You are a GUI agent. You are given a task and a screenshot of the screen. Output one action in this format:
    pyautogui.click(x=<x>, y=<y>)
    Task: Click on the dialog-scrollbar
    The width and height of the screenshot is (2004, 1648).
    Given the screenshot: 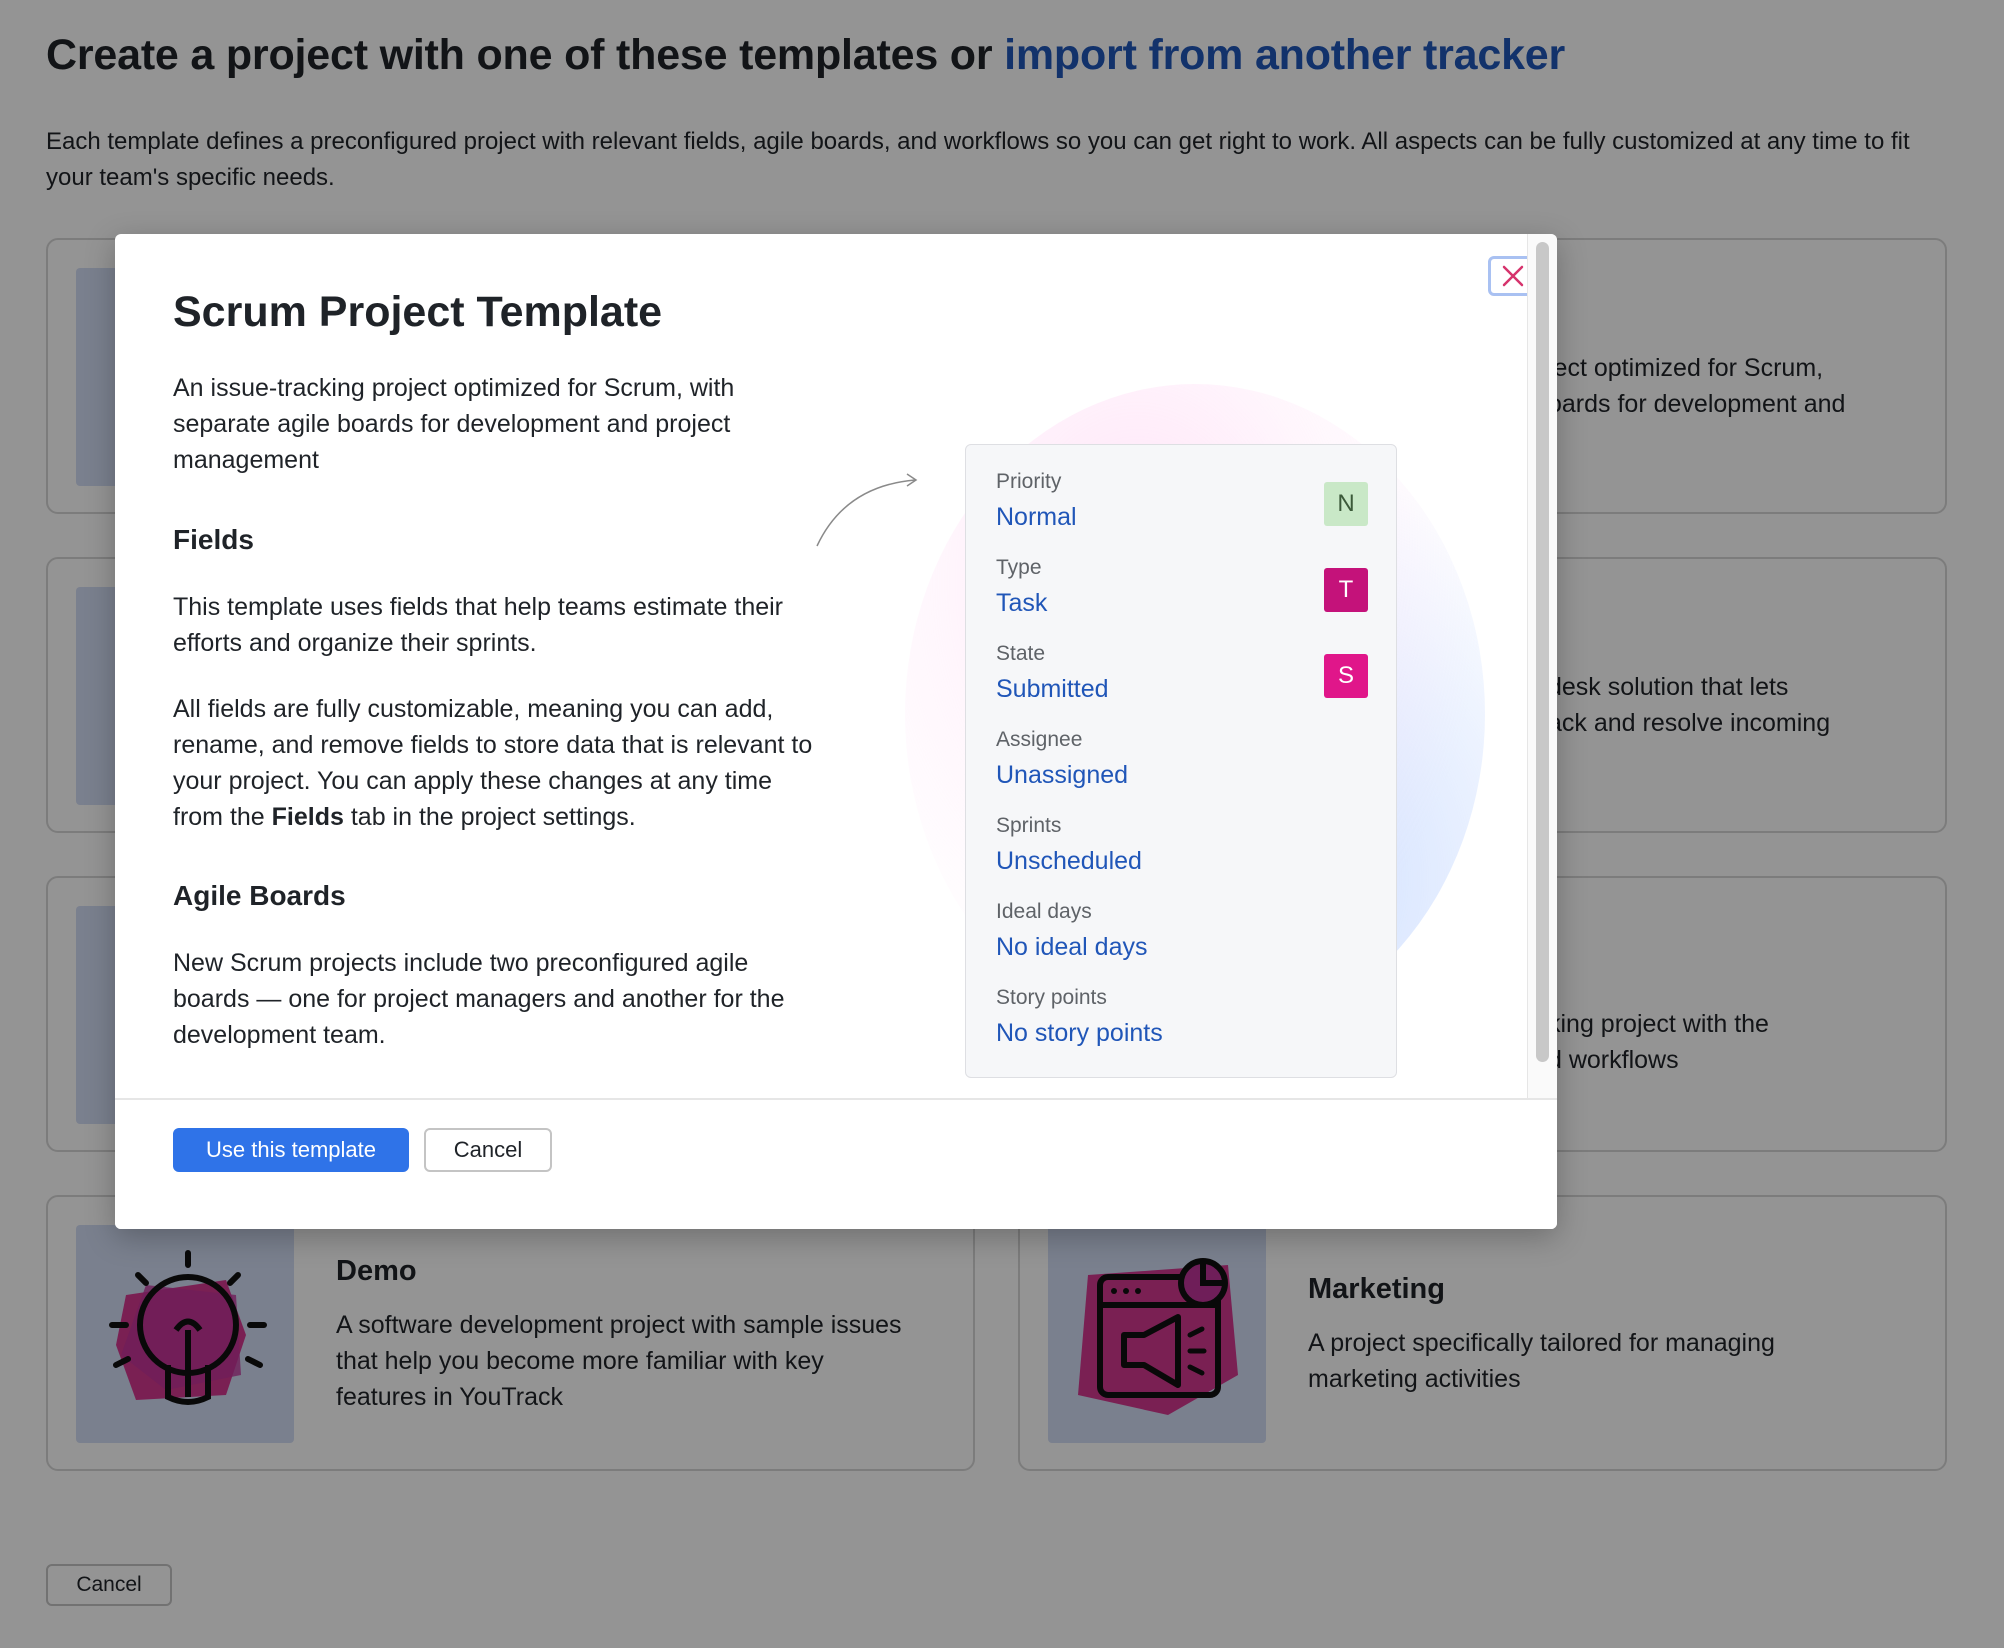 What is the action you would take?
    pyautogui.click(x=1542, y=666)
    